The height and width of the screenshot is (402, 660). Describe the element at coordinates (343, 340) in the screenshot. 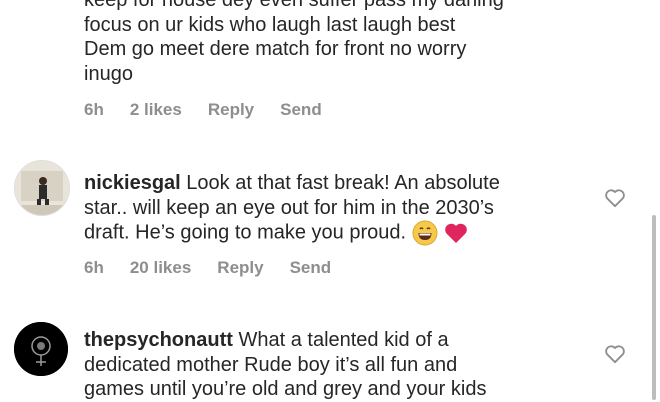

I see `comment-3-text-line1: What a talented kid of a` at that location.